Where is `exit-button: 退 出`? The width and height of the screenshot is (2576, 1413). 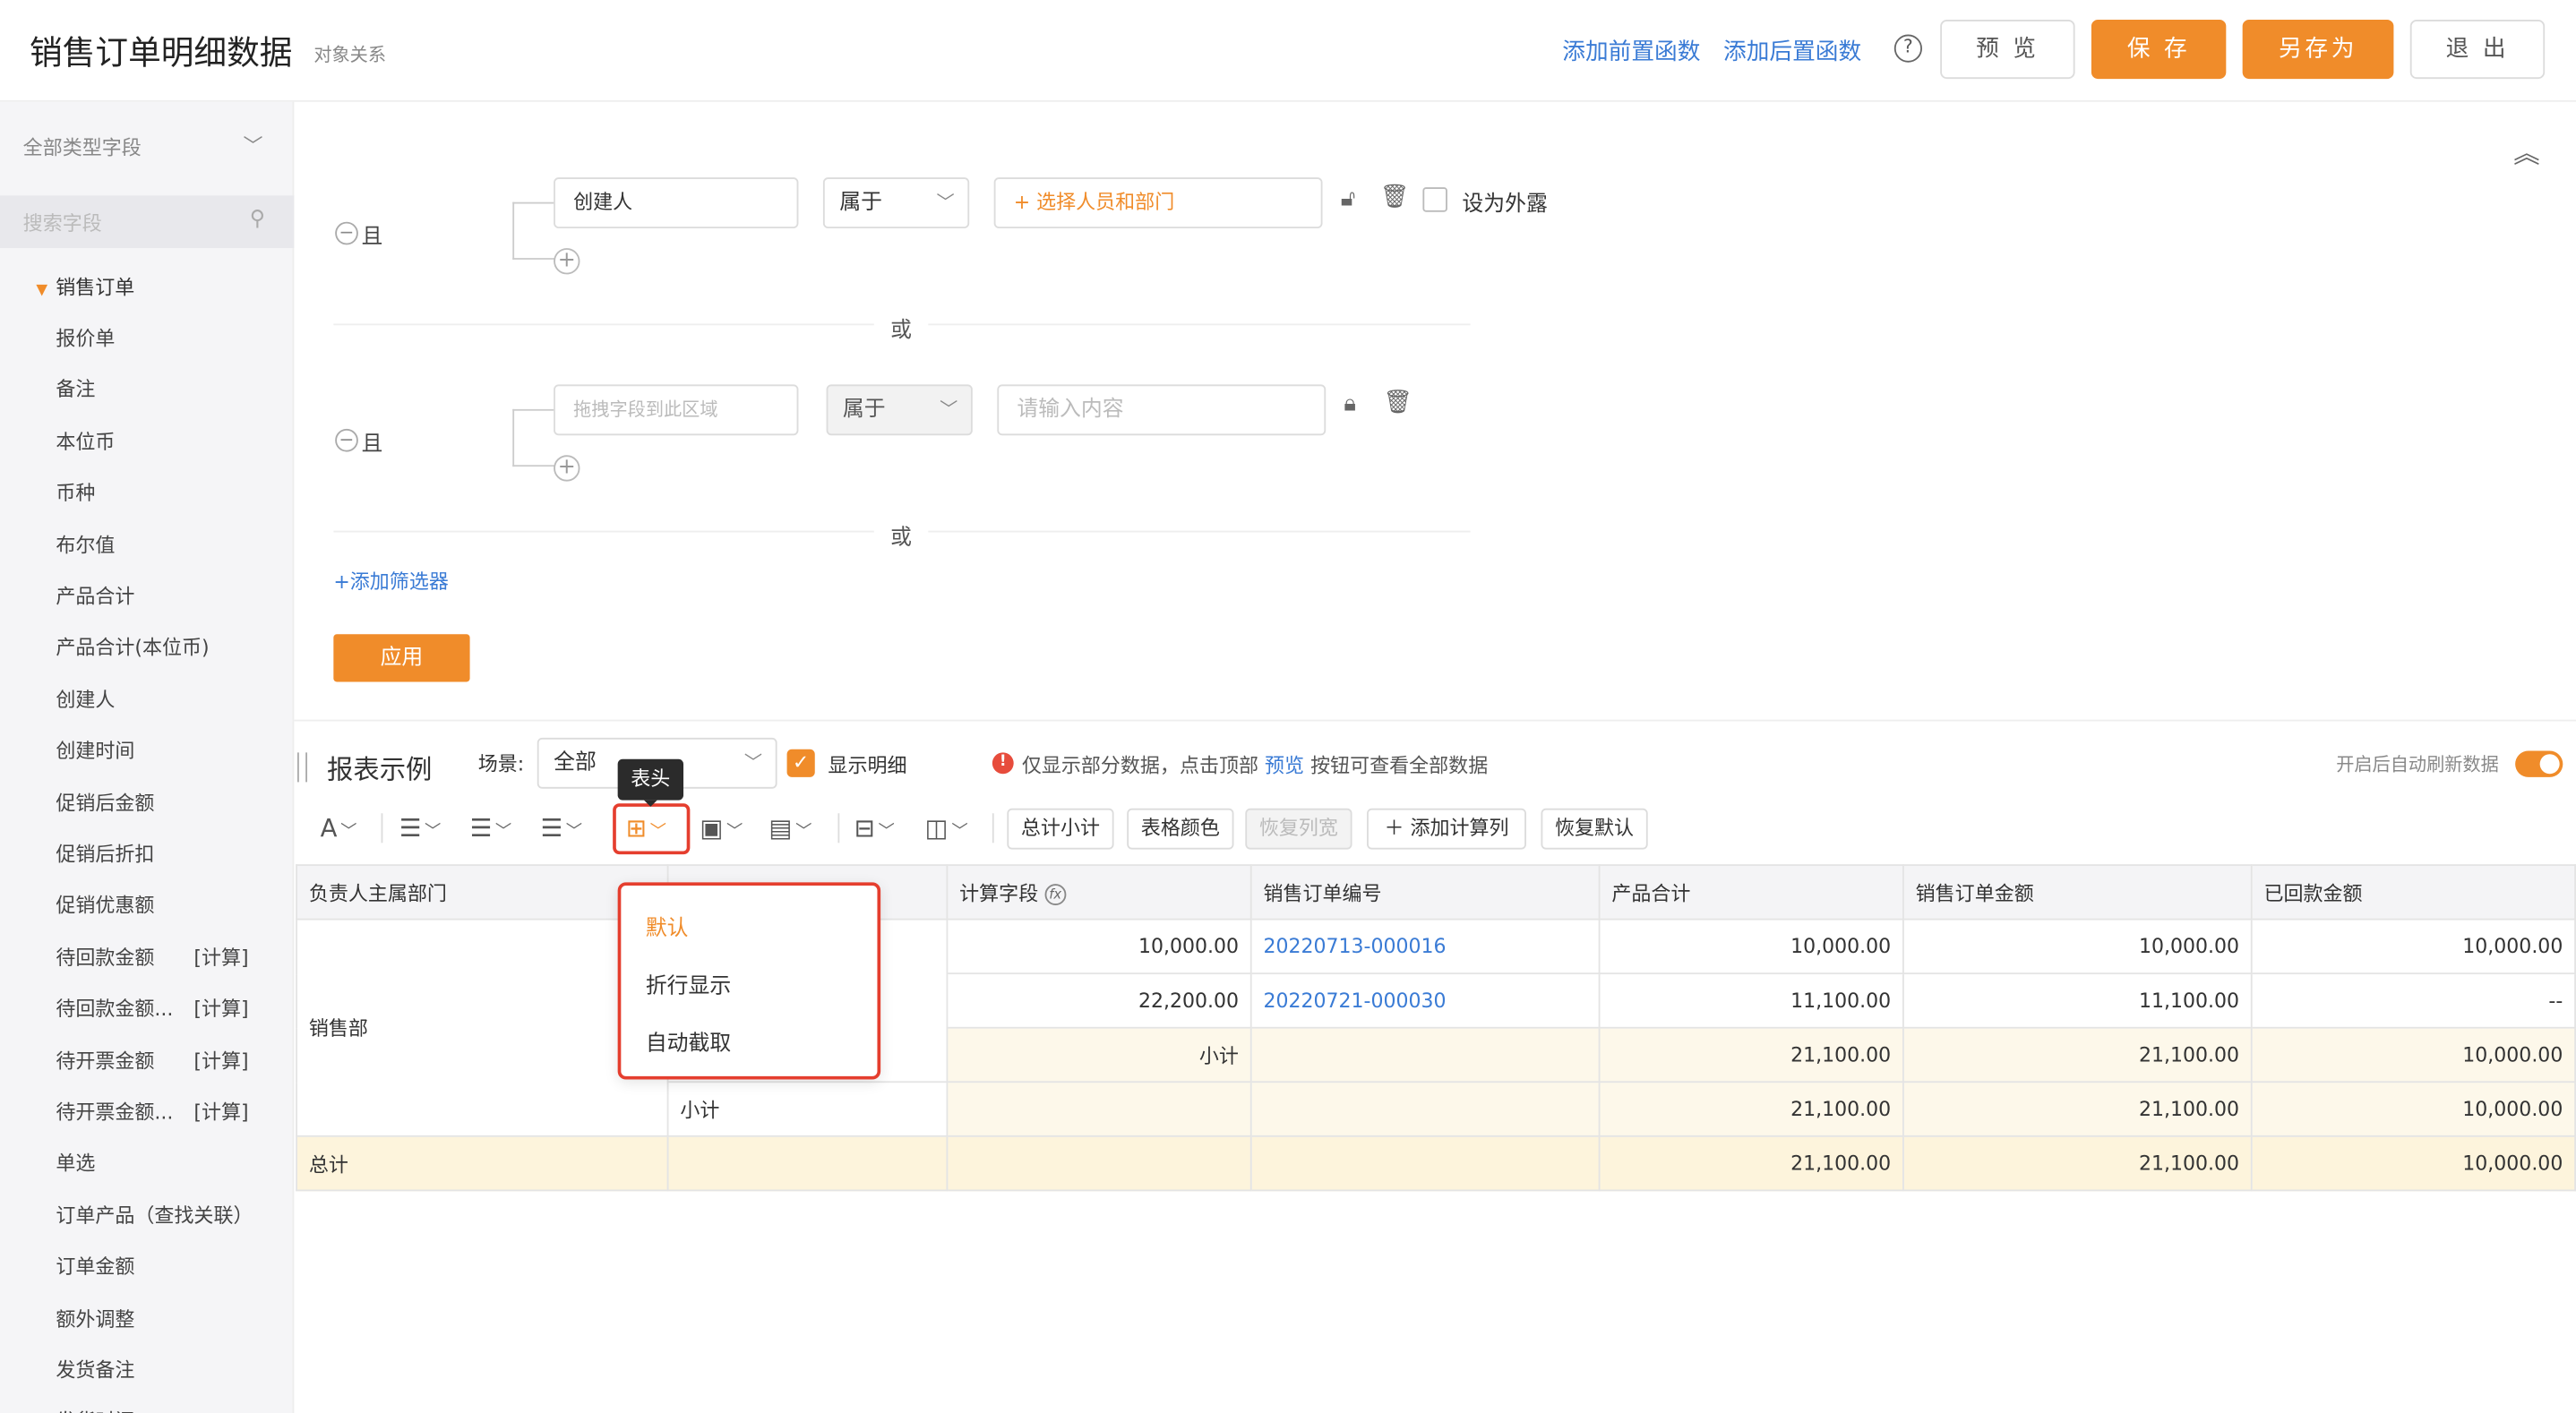
exit-button: 退 出 is located at coordinates (2477, 50).